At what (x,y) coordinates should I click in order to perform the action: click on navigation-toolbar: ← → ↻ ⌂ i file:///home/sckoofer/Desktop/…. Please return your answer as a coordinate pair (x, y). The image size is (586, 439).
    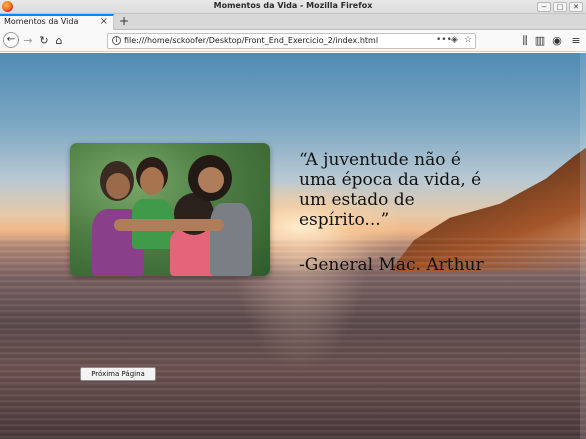
    Looking at the image, I should click on (293, 41).